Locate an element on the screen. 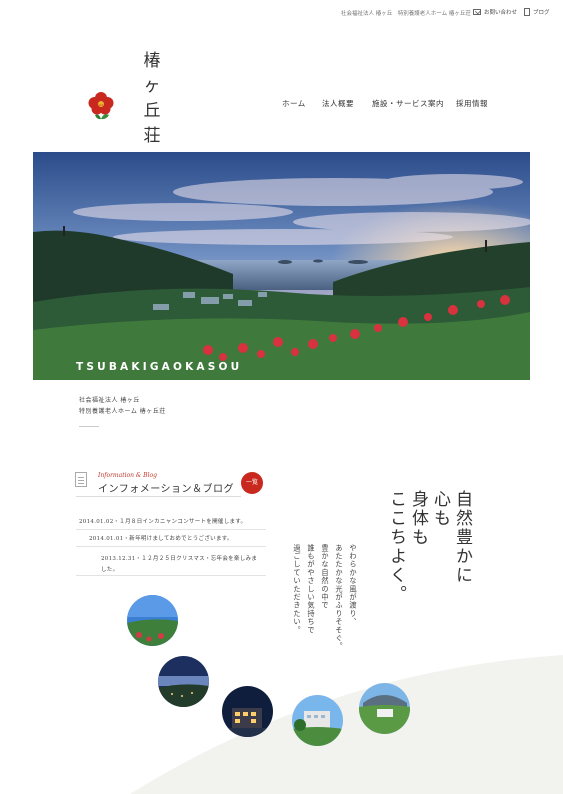 This screenshot has height=794, width=563. nav-facility-services: 施設・サービス案内 is located at coordinates (408, 103).